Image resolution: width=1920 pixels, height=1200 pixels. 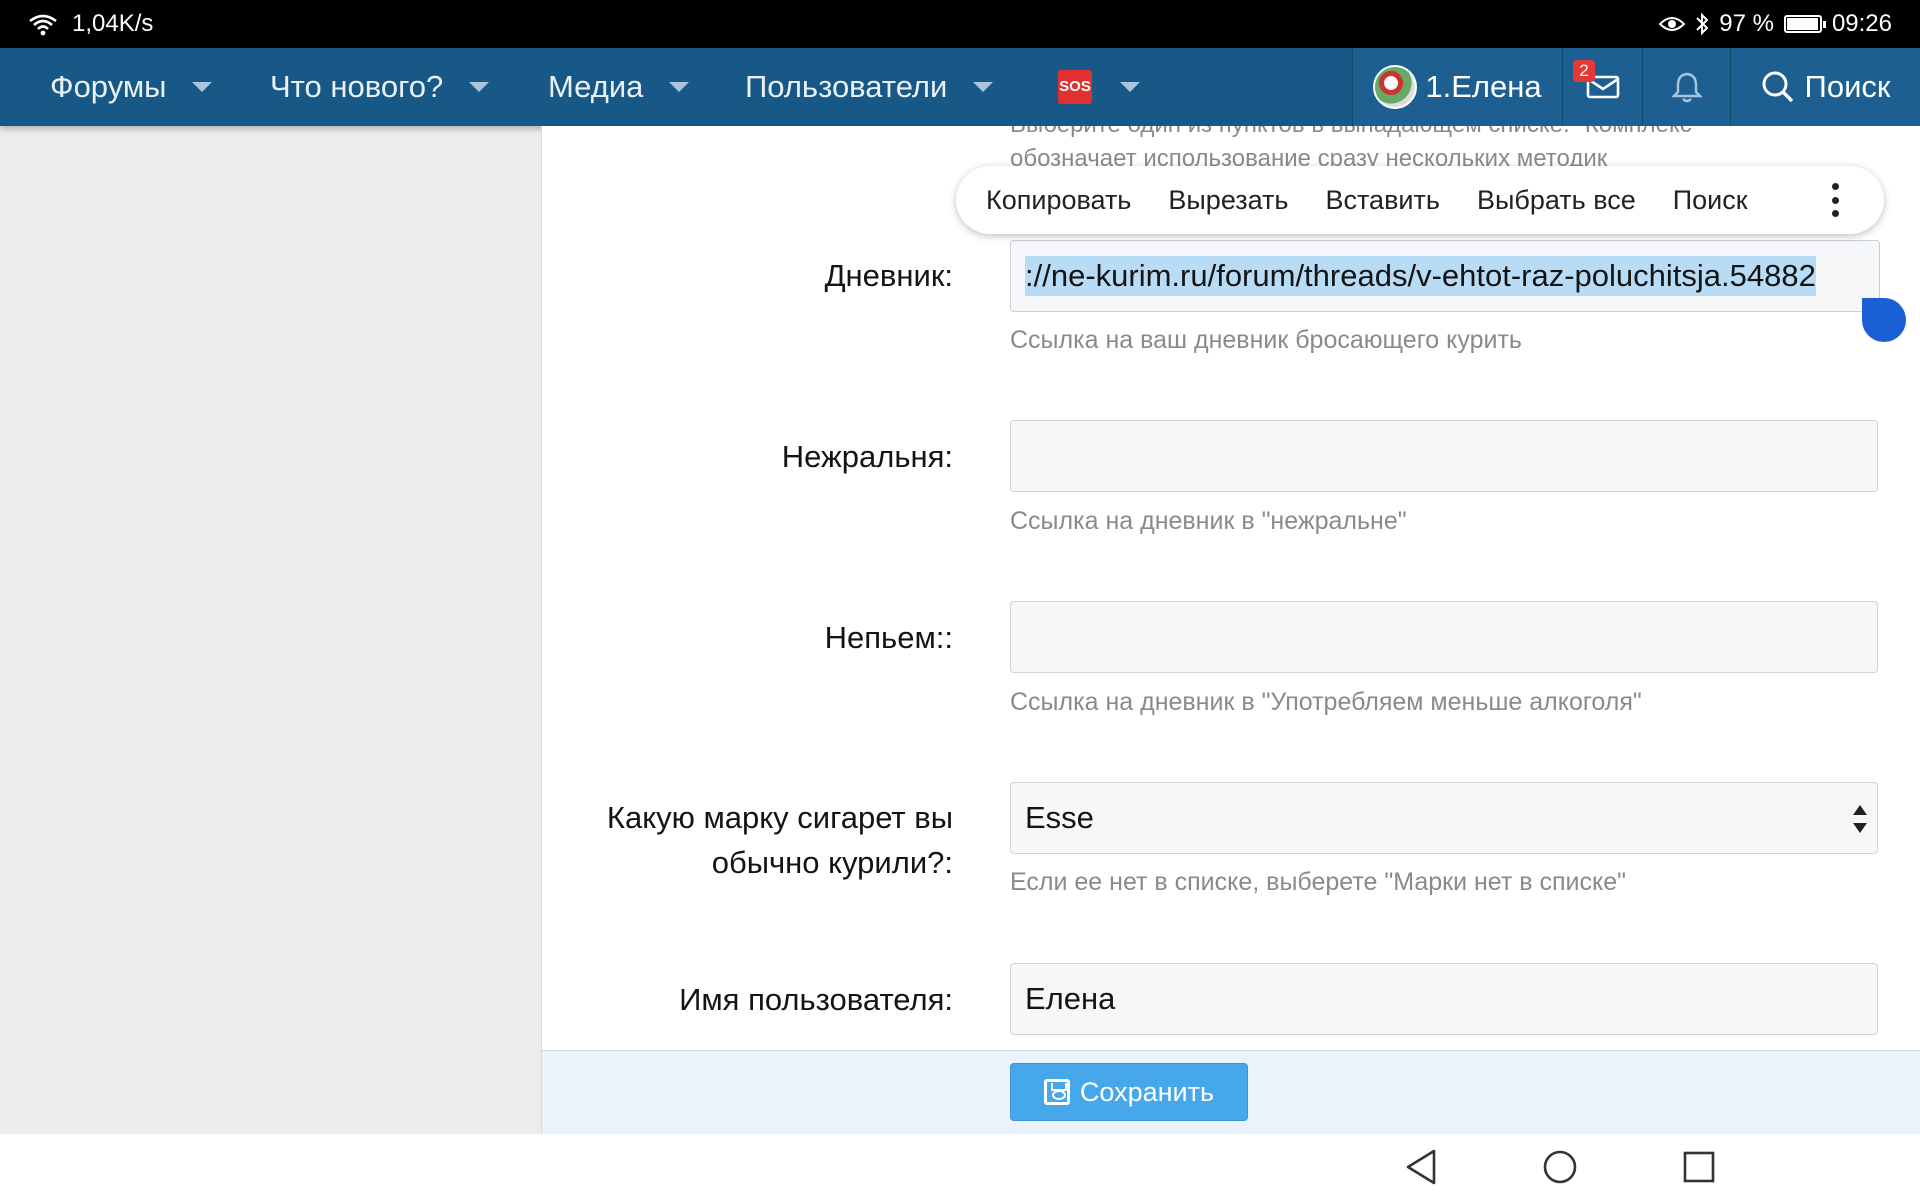 I want to click on username-field: Елена, so click(x=1444, y=999).